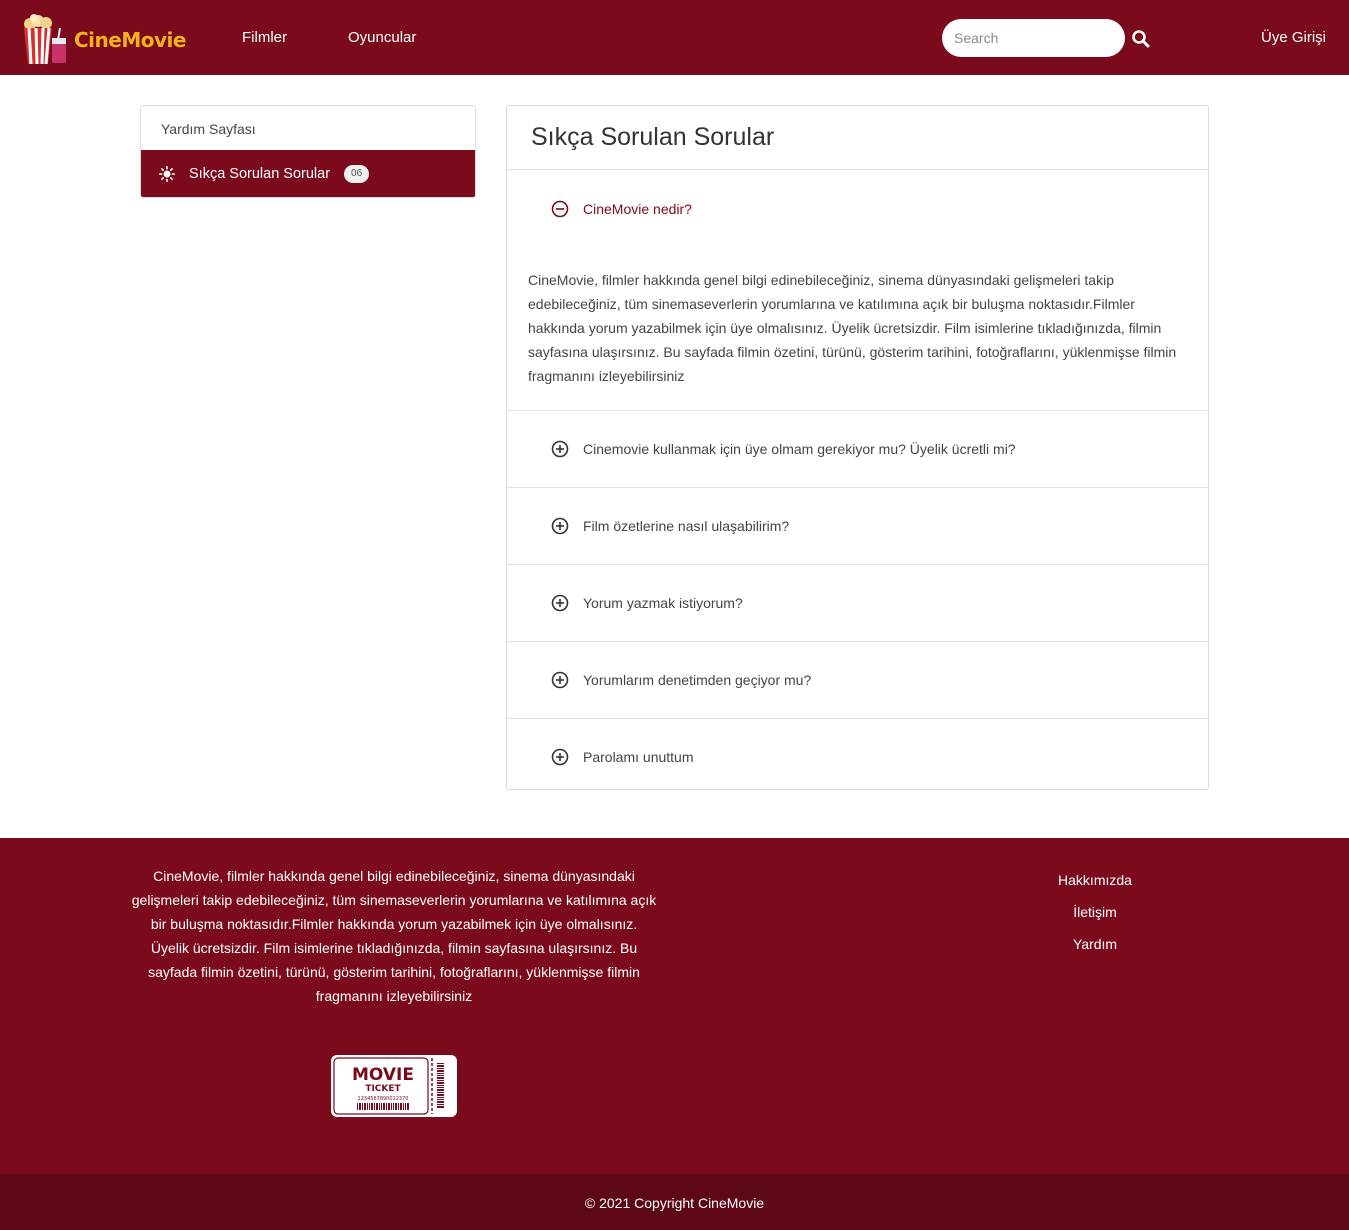 This screenshot has width=1349, height=1230. Describe the element at coordinates (167, 174) in the screenshot. I see `sun-icon` at that location.